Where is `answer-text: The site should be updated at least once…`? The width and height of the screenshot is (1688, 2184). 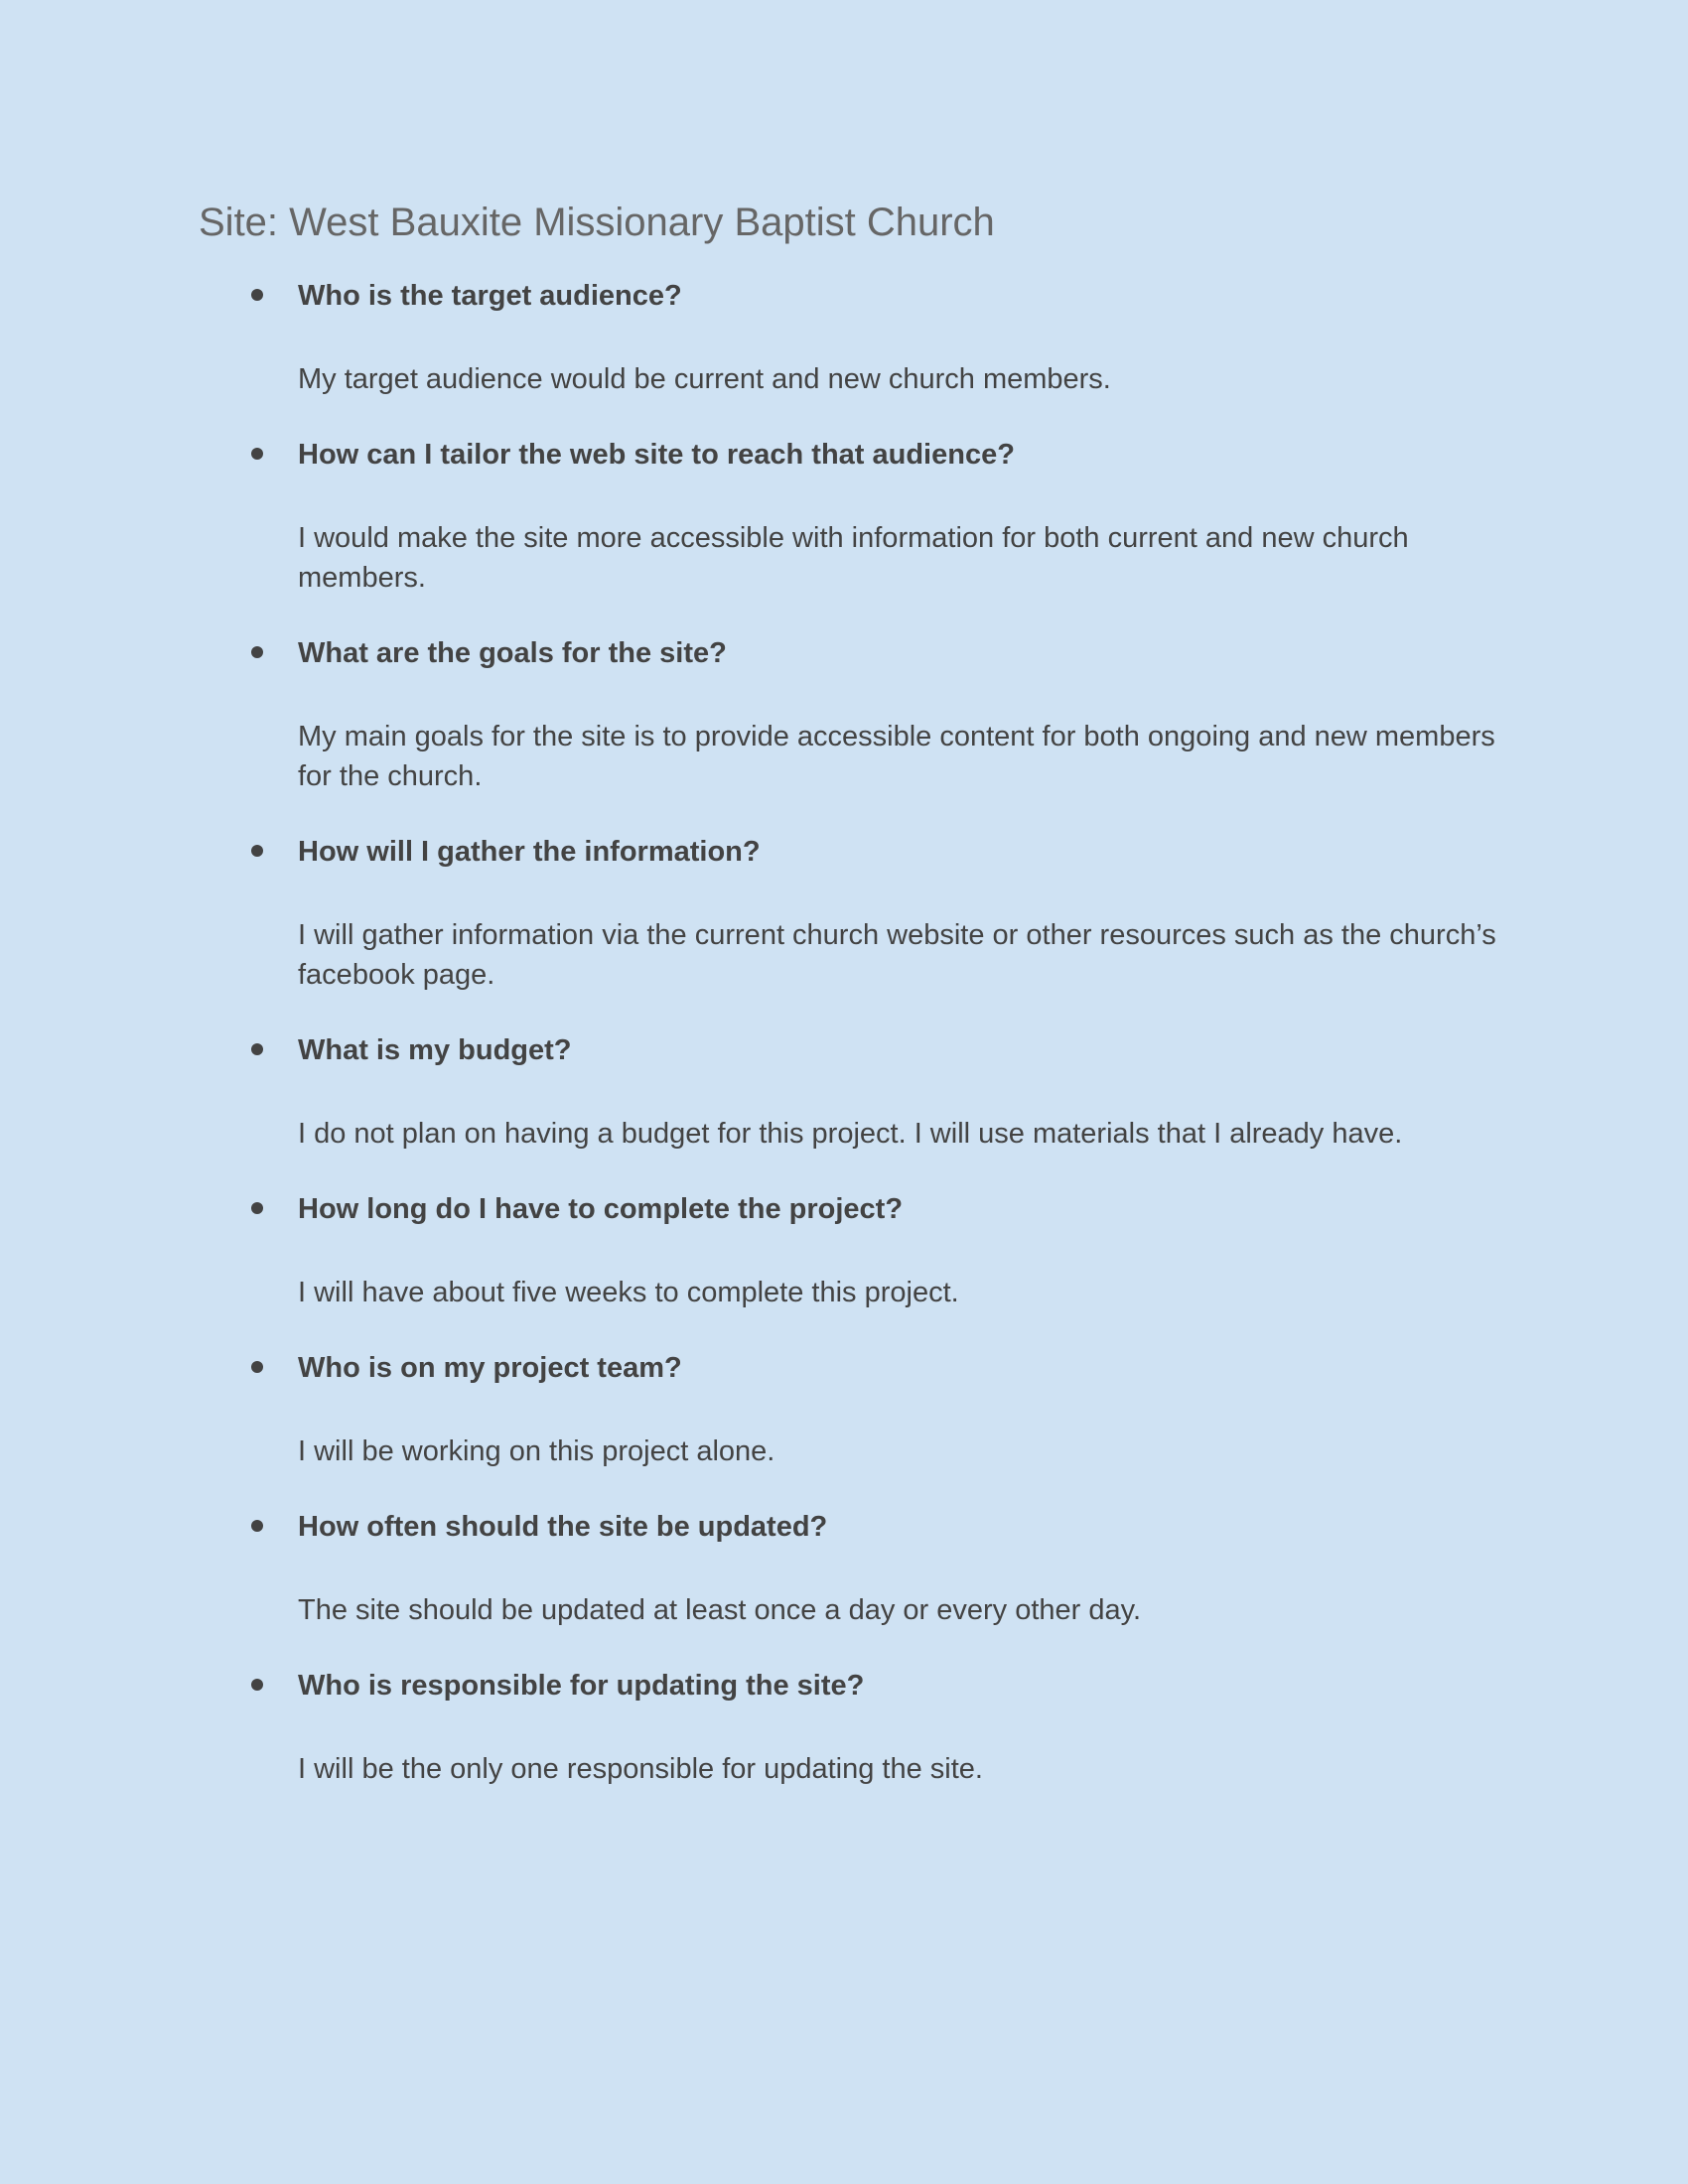
answer-text: The site should be updated at least once… is located at coordinates (720, 1610).